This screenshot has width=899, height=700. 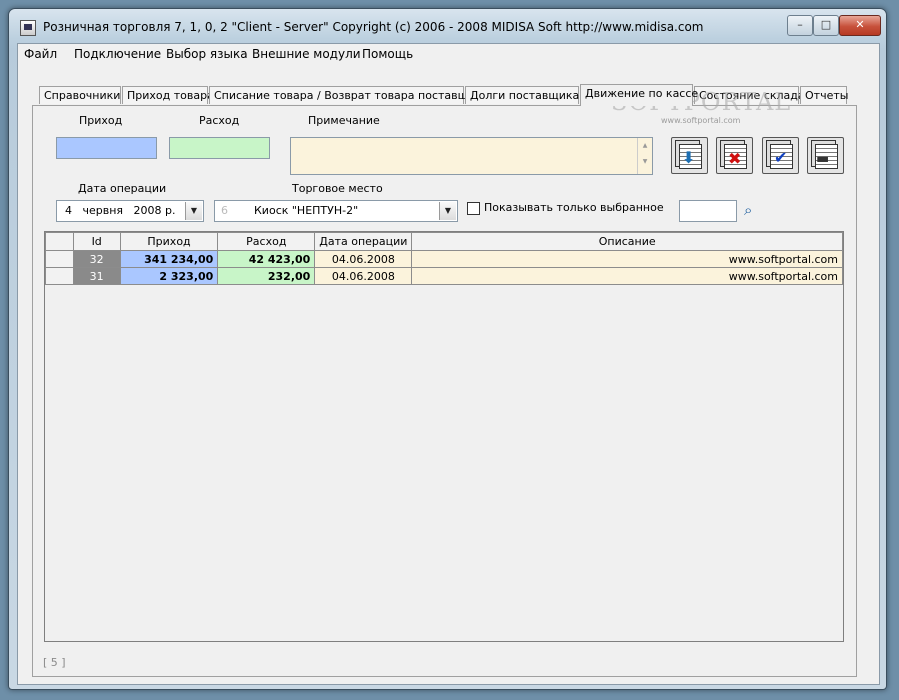 I want to click on check-icon: ✔, so click(x=781, y=157).